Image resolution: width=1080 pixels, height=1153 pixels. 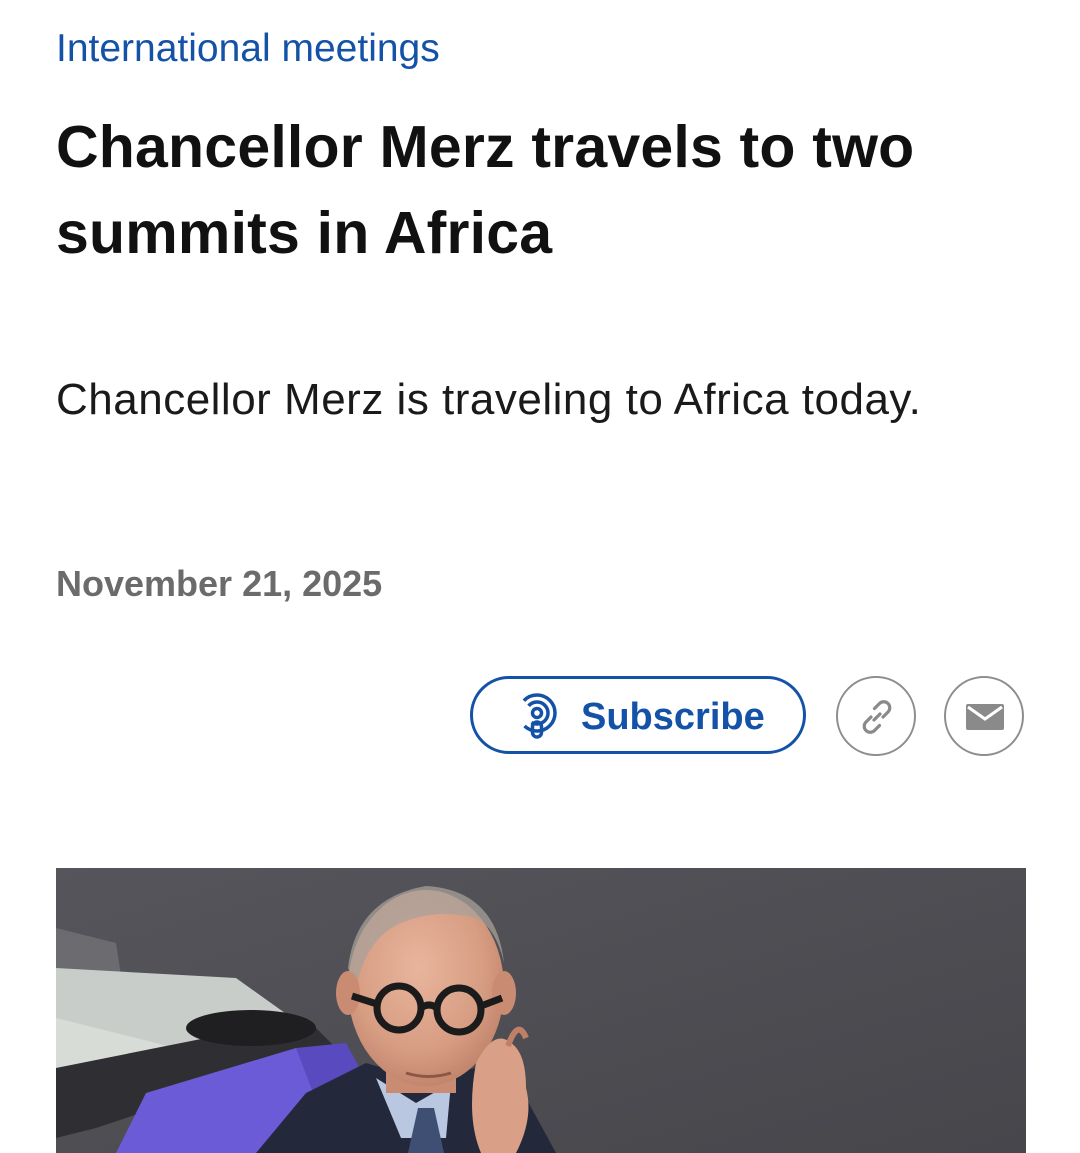 I want to click on link-icon, so click(x=877, y=717).